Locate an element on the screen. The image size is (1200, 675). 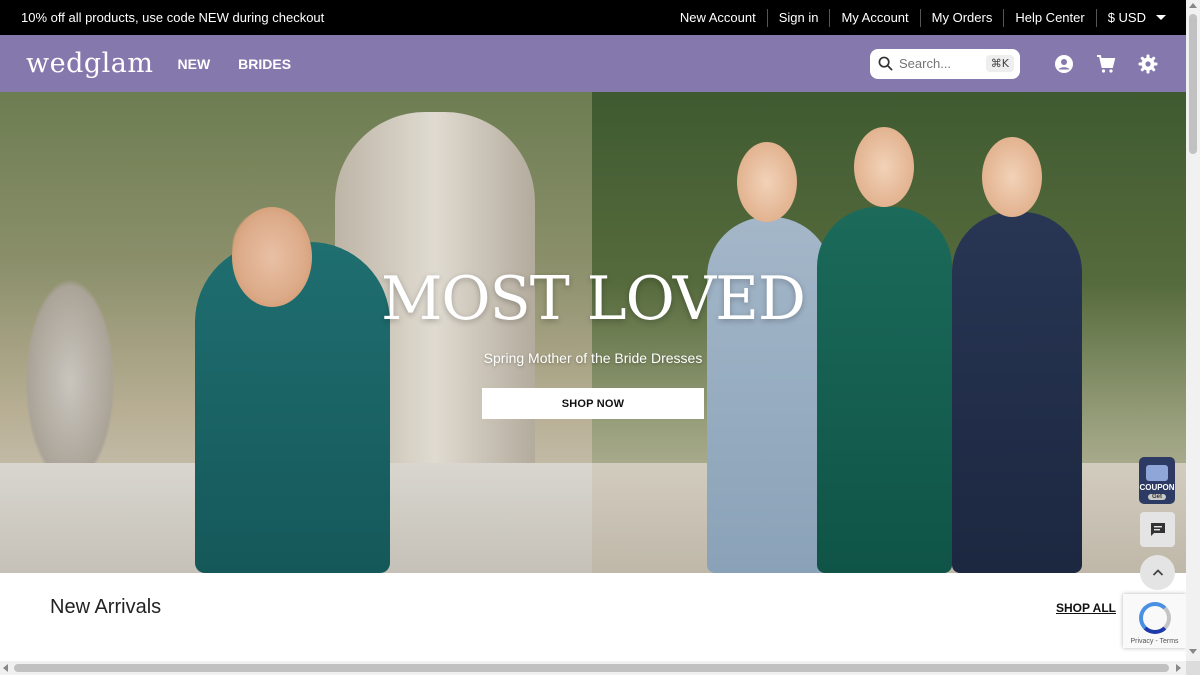
main-nav: wedglam NEW BRIDES ⌘K is located at coordinates (593, 63).